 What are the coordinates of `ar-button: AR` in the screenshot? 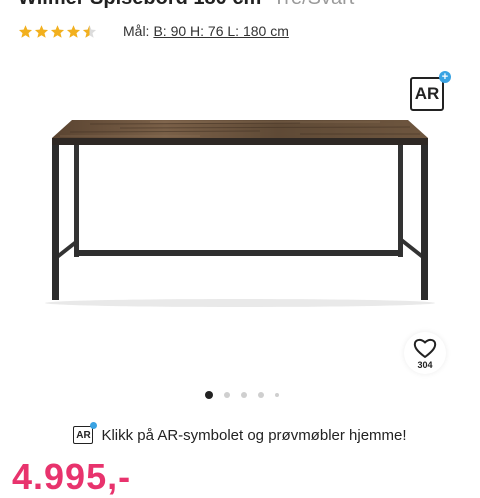 It's located at (427, 94).